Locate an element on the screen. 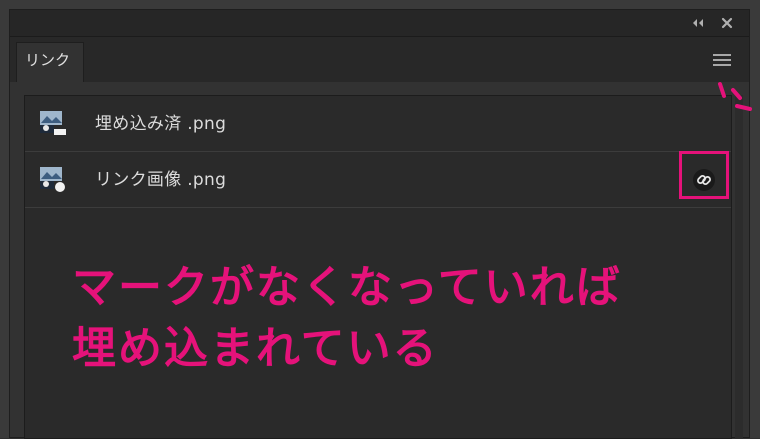 The width and height of the screenshot is (760, 439). hamburger-menu-icon is located at coordinates (722, 61).